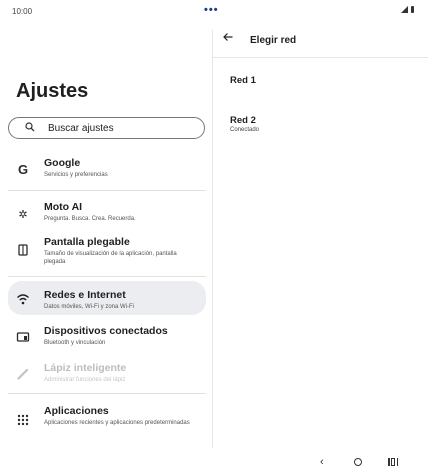 The height and width of the screenshot is (476, 428). Describe the element at coordinates (87, 242) in the screenshot. I see `item-title: Pantalla plegable` at that location.